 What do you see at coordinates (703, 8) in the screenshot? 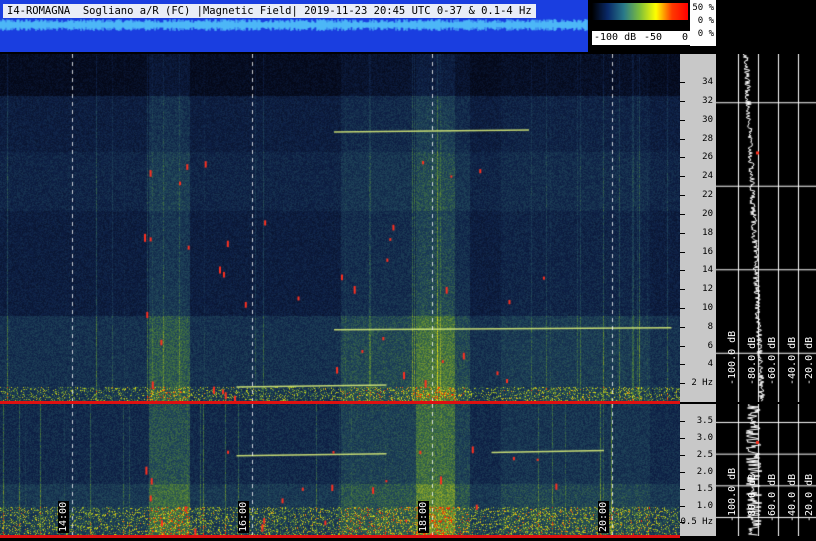
I see `percent-label: 50 %` at bounding box center [703, 8].